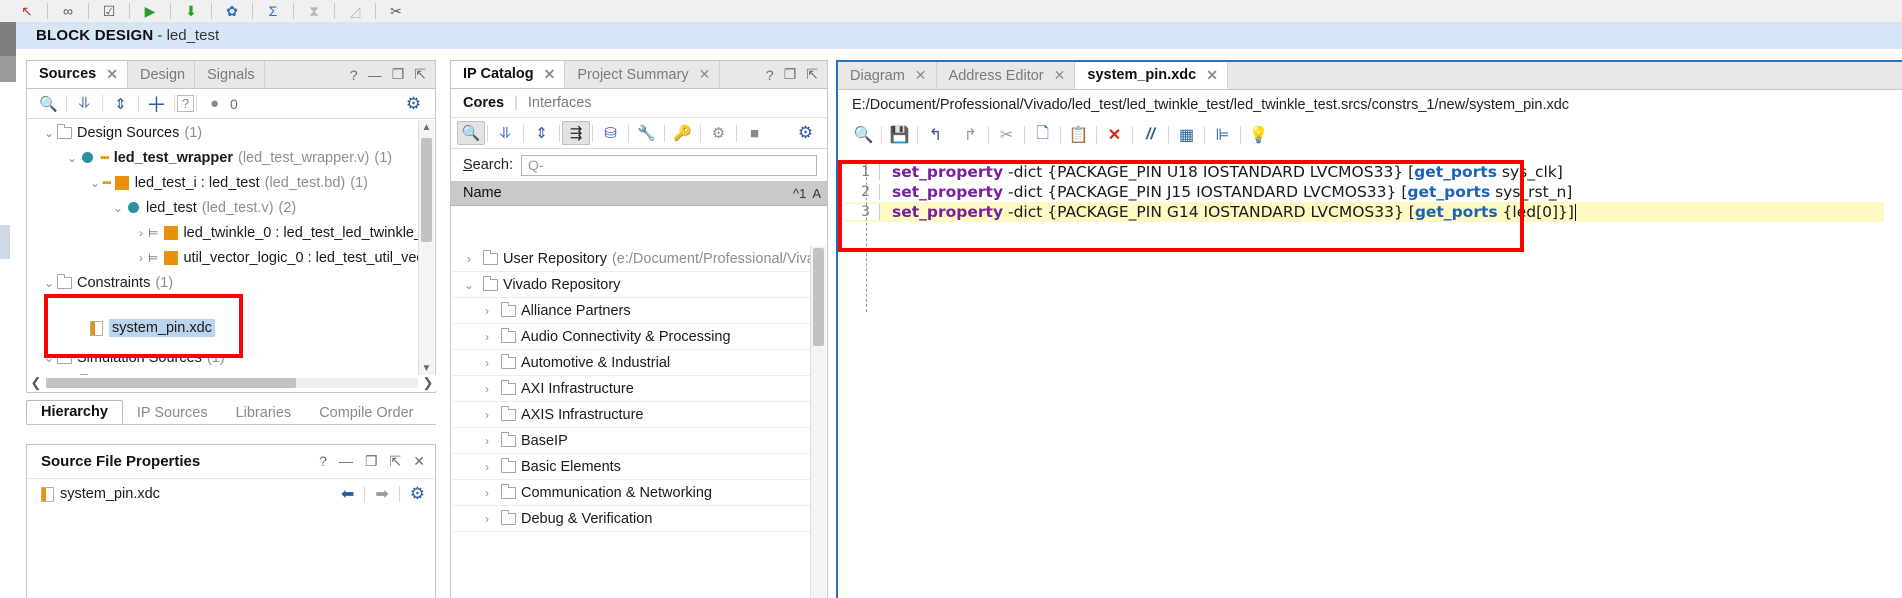  What do you see at coordinates (632, 441) in the screenshot?
I see `ip-row-baseip: › BaseIP` at bounding box center [632, 441].